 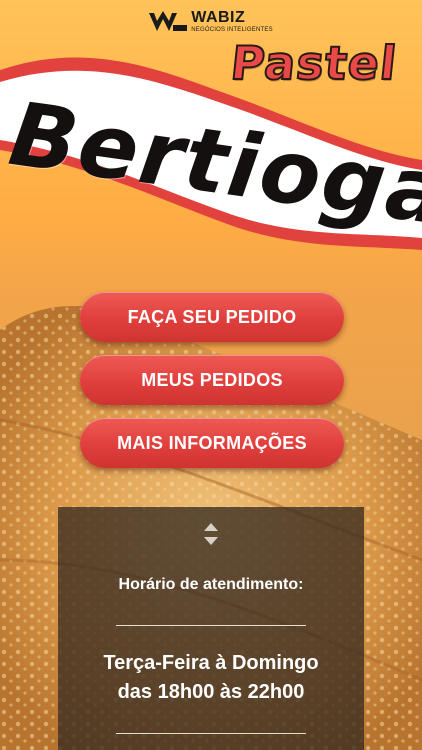 What do you see at coordinates (211, 584) in the screenshot?
I see `opening-hours-heading: Horário de atendimento:` at bounding box center [211, 584].